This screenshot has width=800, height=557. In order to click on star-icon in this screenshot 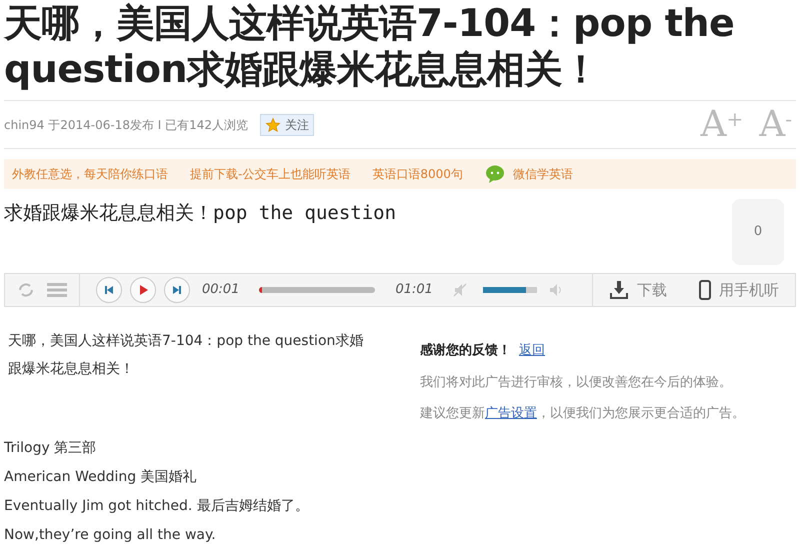, I will do `click(273, 124)`.